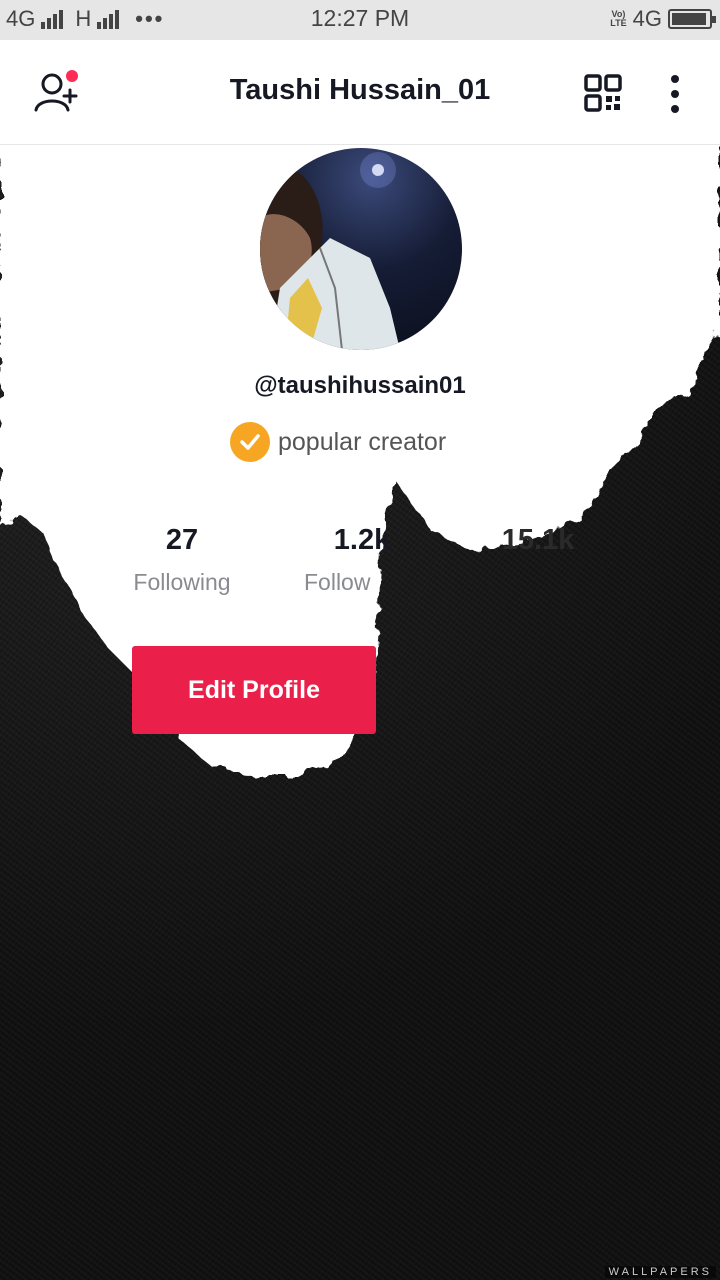  Describe the element at coordinates (360, 20) in the screenshot. I see `status-bar: 4G H ••• 12:27 PM Vo) LTE 4G` at that location.